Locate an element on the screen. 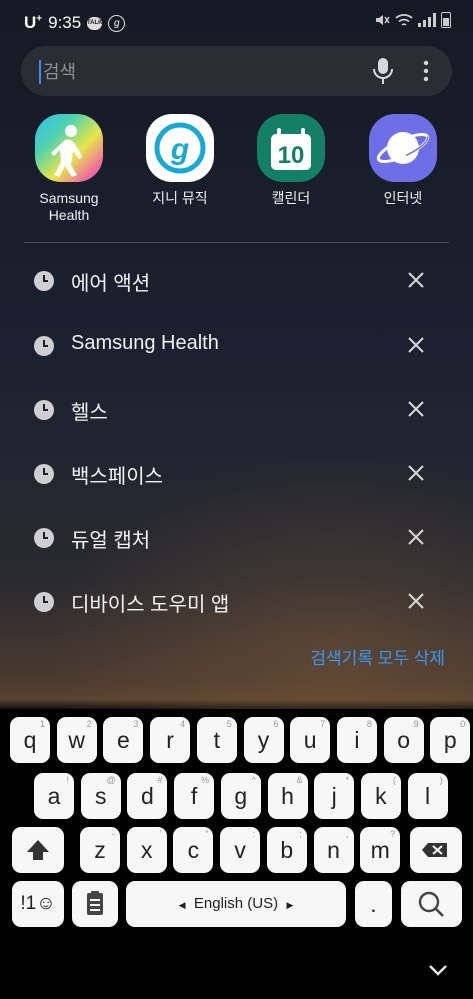  app-samsung-health: Samsung Health is located at coordinates (69, 169).